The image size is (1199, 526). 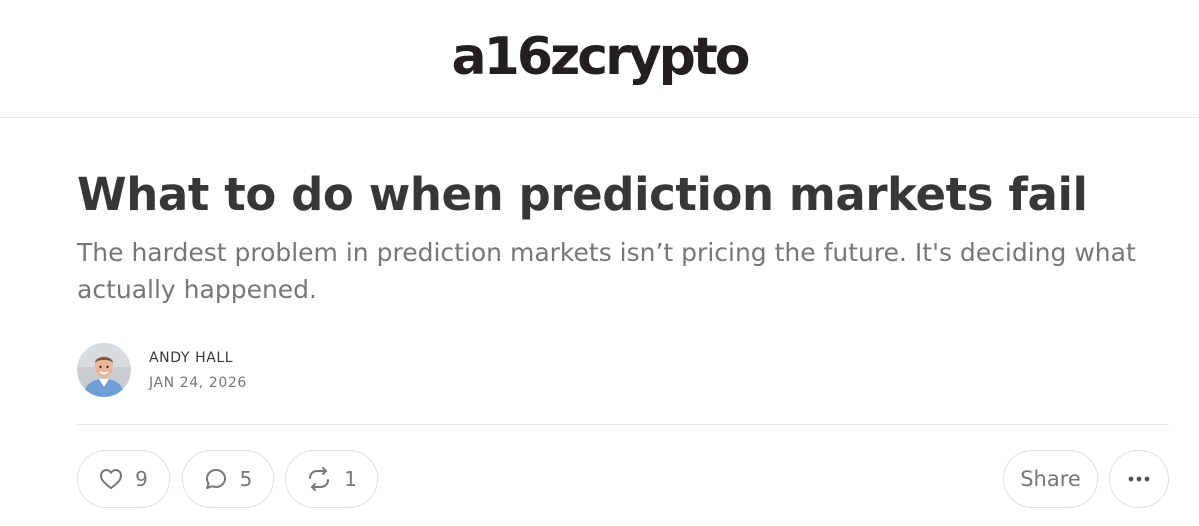 What do you see at coordinates (350, 479) in the screenshot?
I see `restack-count: 1` at bounding box center [350, 479].